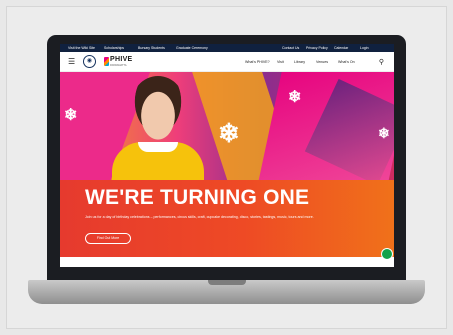 The width and height of the screenshot is (453, 335). Describe the element at coordinates (158, 108) in the screenshot. I see `hero-photo-child` at that location.